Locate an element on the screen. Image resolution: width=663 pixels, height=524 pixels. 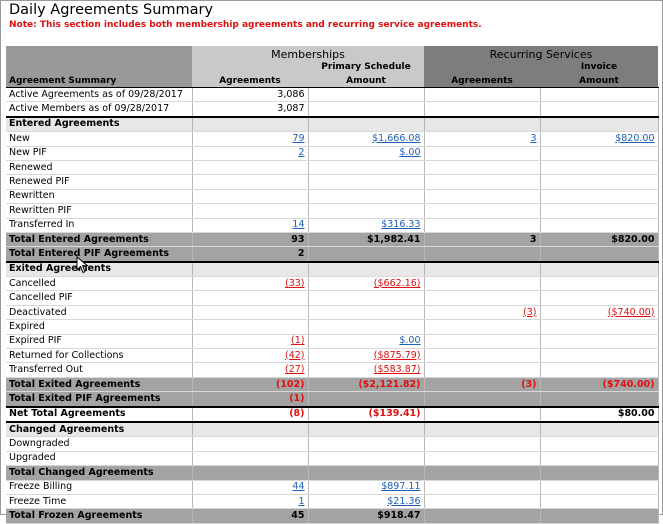
row-label: Active Agreements as of 09/28/2017 is located at coordinates (99, 95).